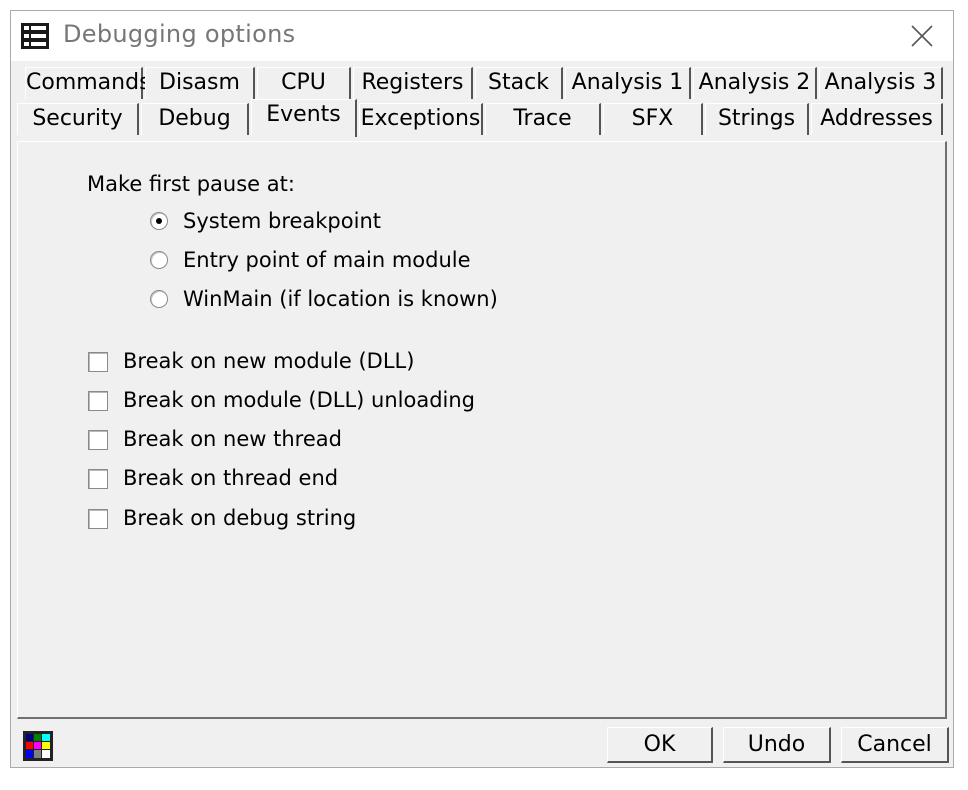 The image size is (968, 790). Describe the element at coordinates (231, 478) in the screenshot. I see `checkbox-label-break-thread-end: Break on thread end` at that location.